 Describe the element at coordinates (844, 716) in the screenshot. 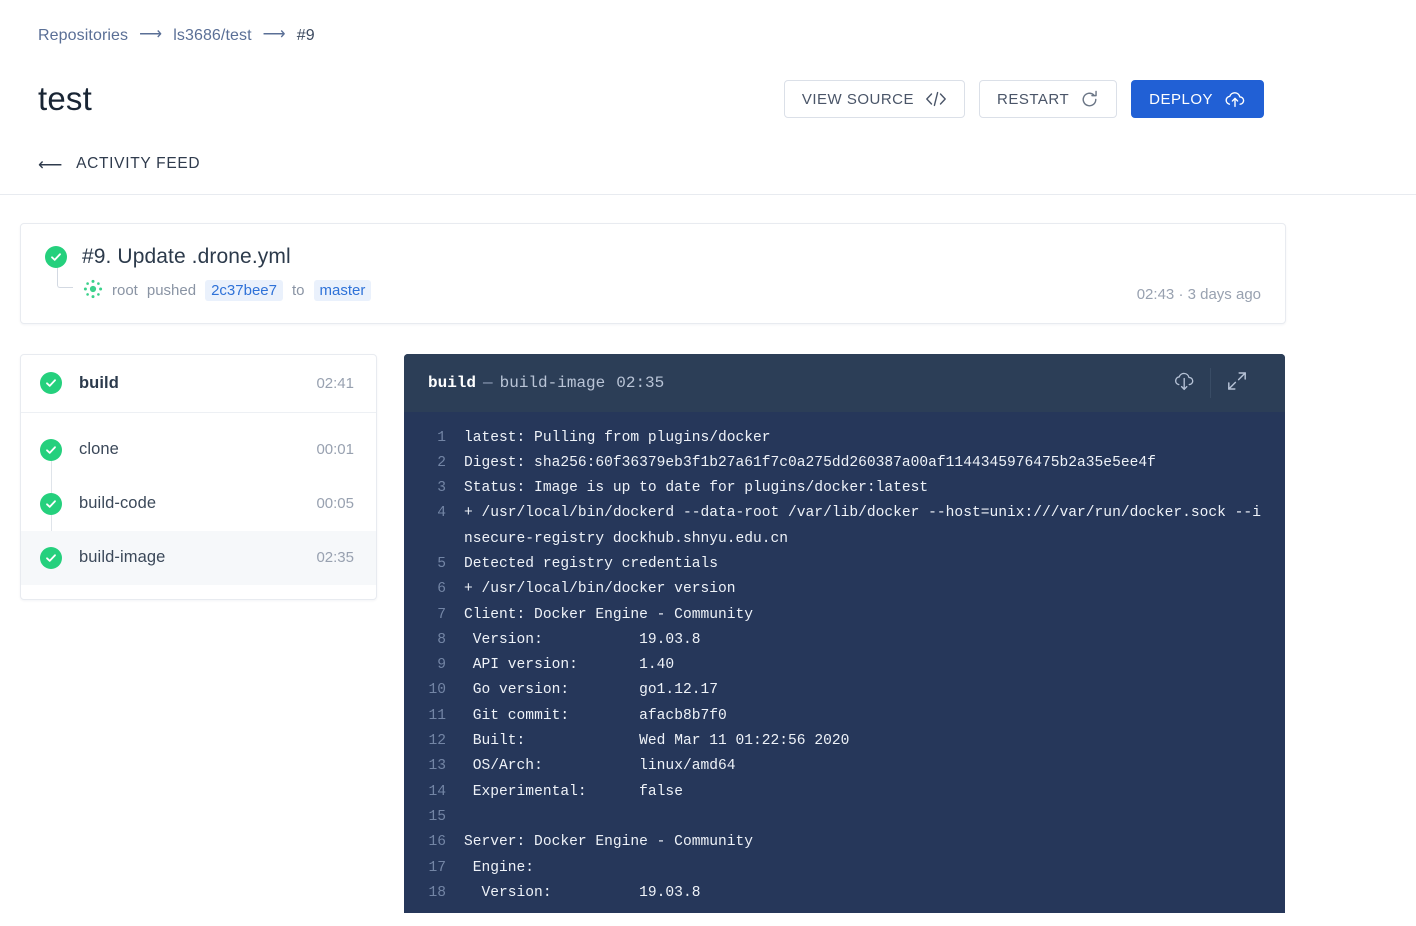

I see `log-line: 11 Git commit: afacb8b7f0` at that location.